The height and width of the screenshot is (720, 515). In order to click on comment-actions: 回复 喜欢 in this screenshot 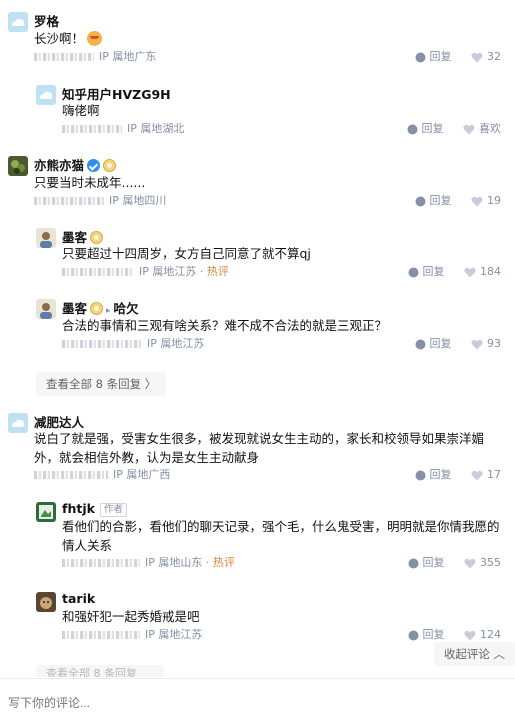, I will do `click(446, 129)`.